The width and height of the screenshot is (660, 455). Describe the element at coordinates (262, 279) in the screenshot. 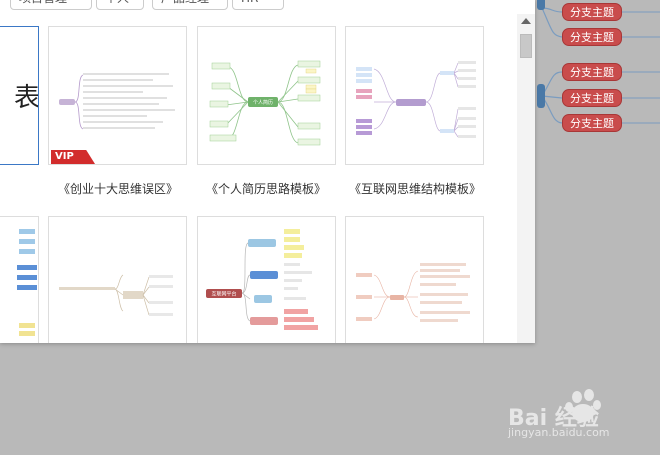

I see `template-thumbnail: 互联网平台` at that location.